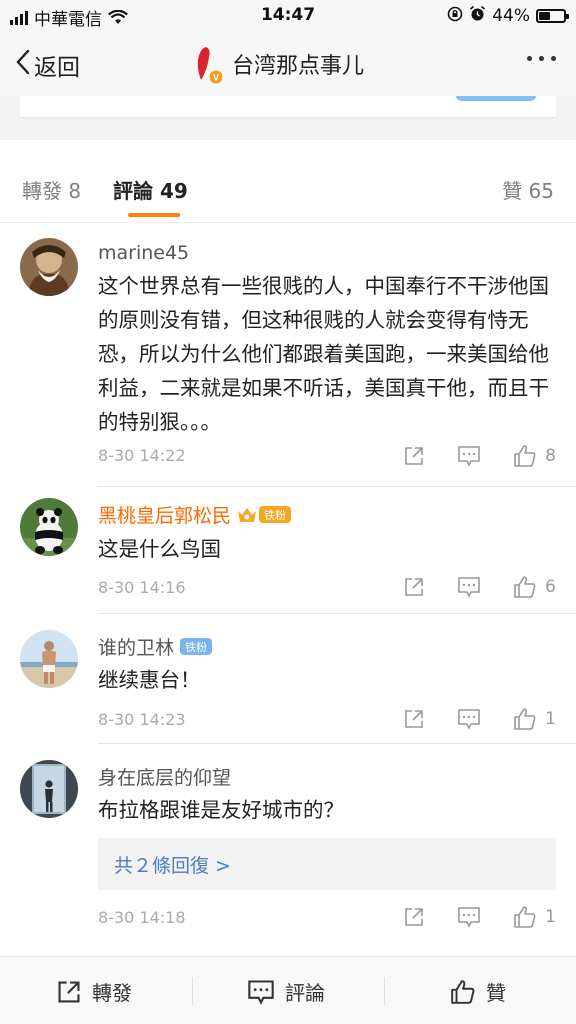  What do you see at coordinates (165, 516) in the screenshot?
I see `username-text: 黑桃皇后郭松民` at bounding box center [165, 516].